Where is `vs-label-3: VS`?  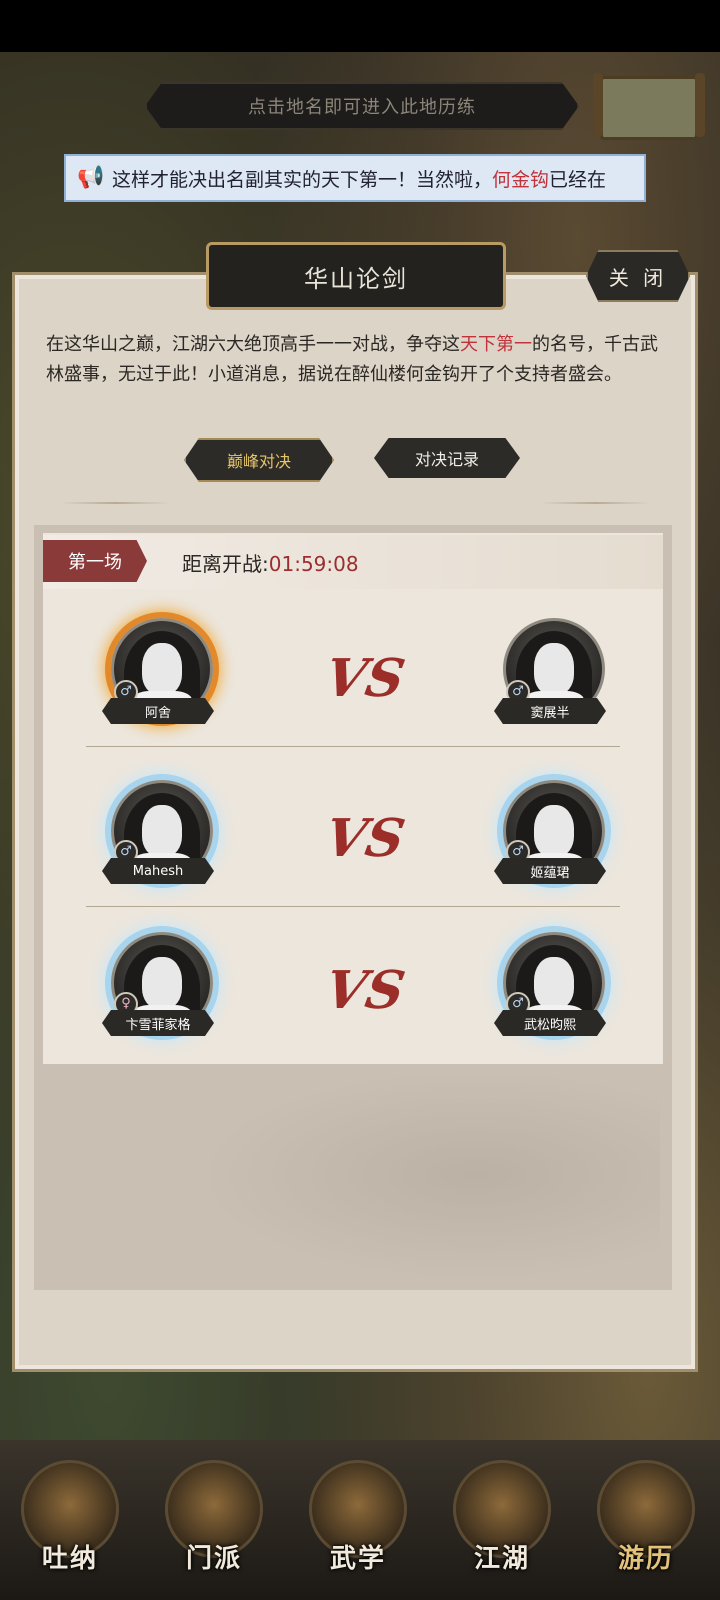 vs-label-3: VS is located at coordinates (365, 990).